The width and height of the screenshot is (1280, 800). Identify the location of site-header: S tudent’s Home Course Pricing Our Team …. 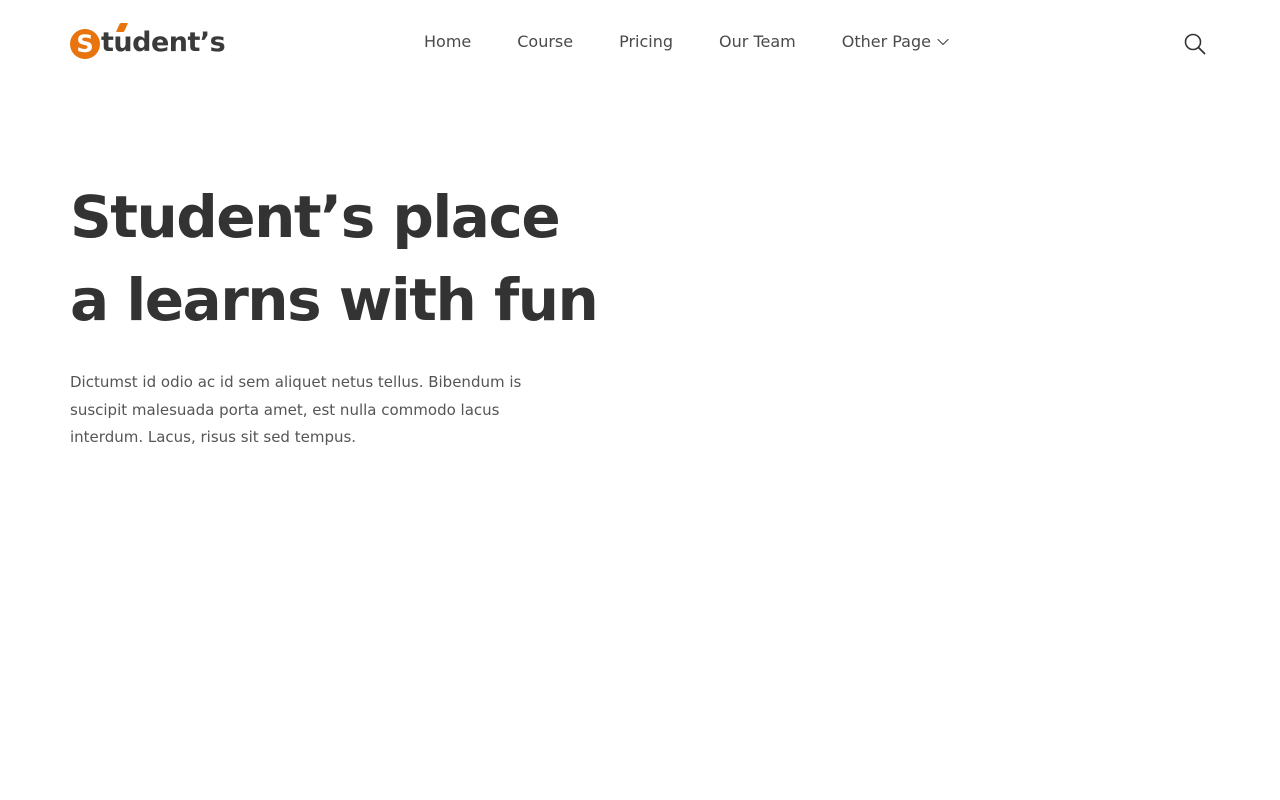
(640, 44).